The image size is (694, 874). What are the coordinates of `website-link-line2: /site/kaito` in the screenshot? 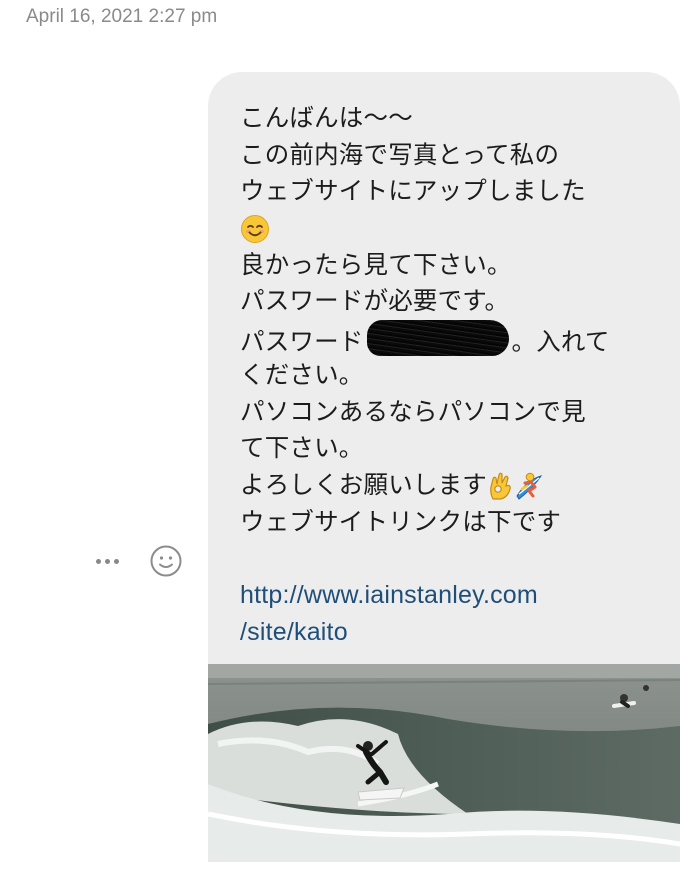 It's located at (450, 632).